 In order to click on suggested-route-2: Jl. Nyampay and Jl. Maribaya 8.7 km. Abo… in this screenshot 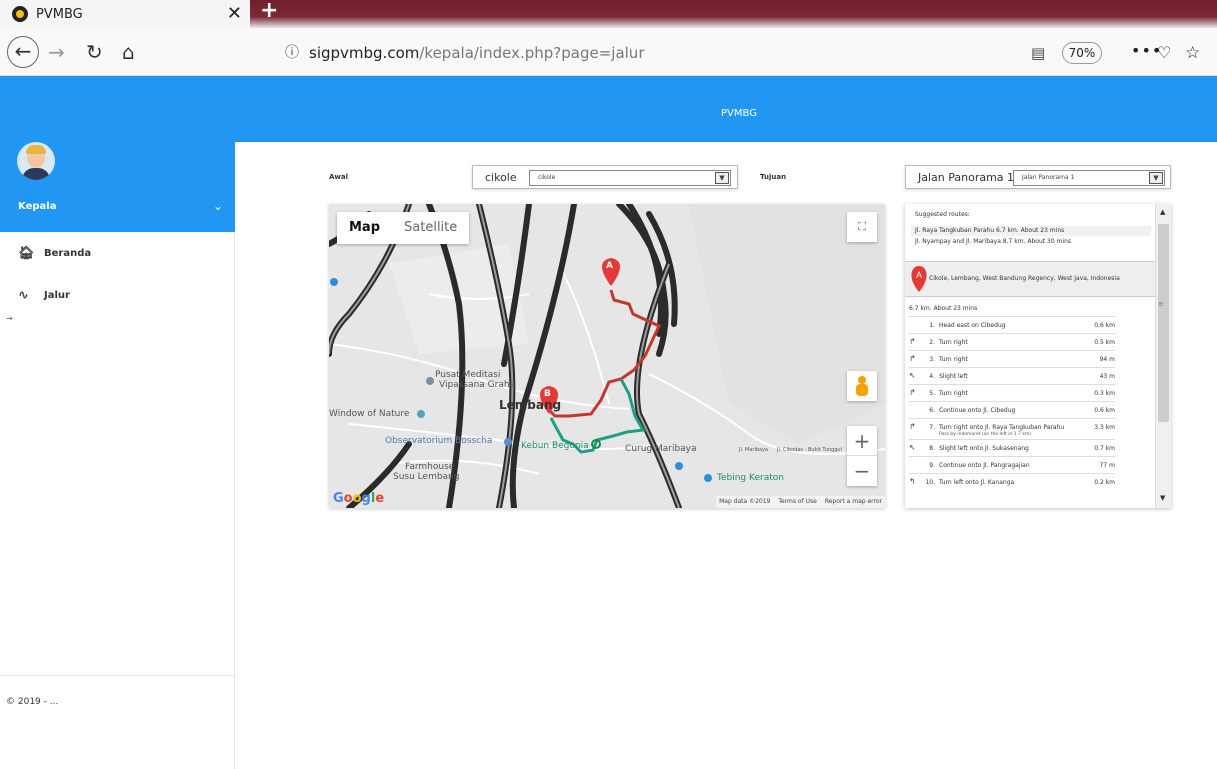, I will do `click(1031, 242)`.